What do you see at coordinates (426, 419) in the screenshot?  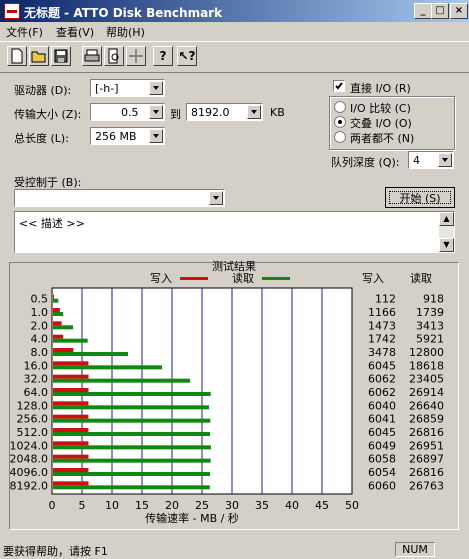 I see `read-value: 26859` at bounding box center [426, 419].